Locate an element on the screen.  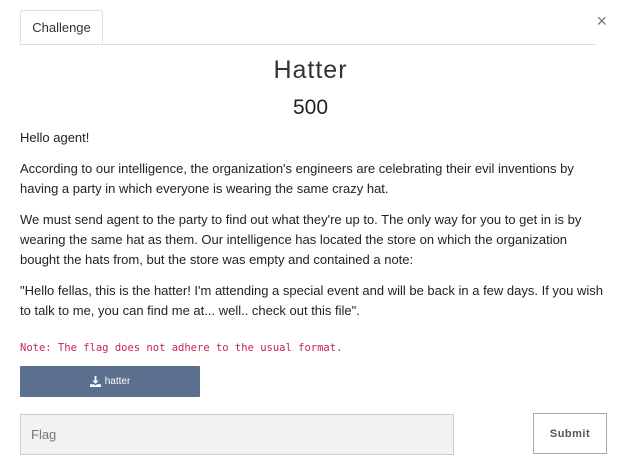
submit-button: Submit is located at coordinates (570, 433).